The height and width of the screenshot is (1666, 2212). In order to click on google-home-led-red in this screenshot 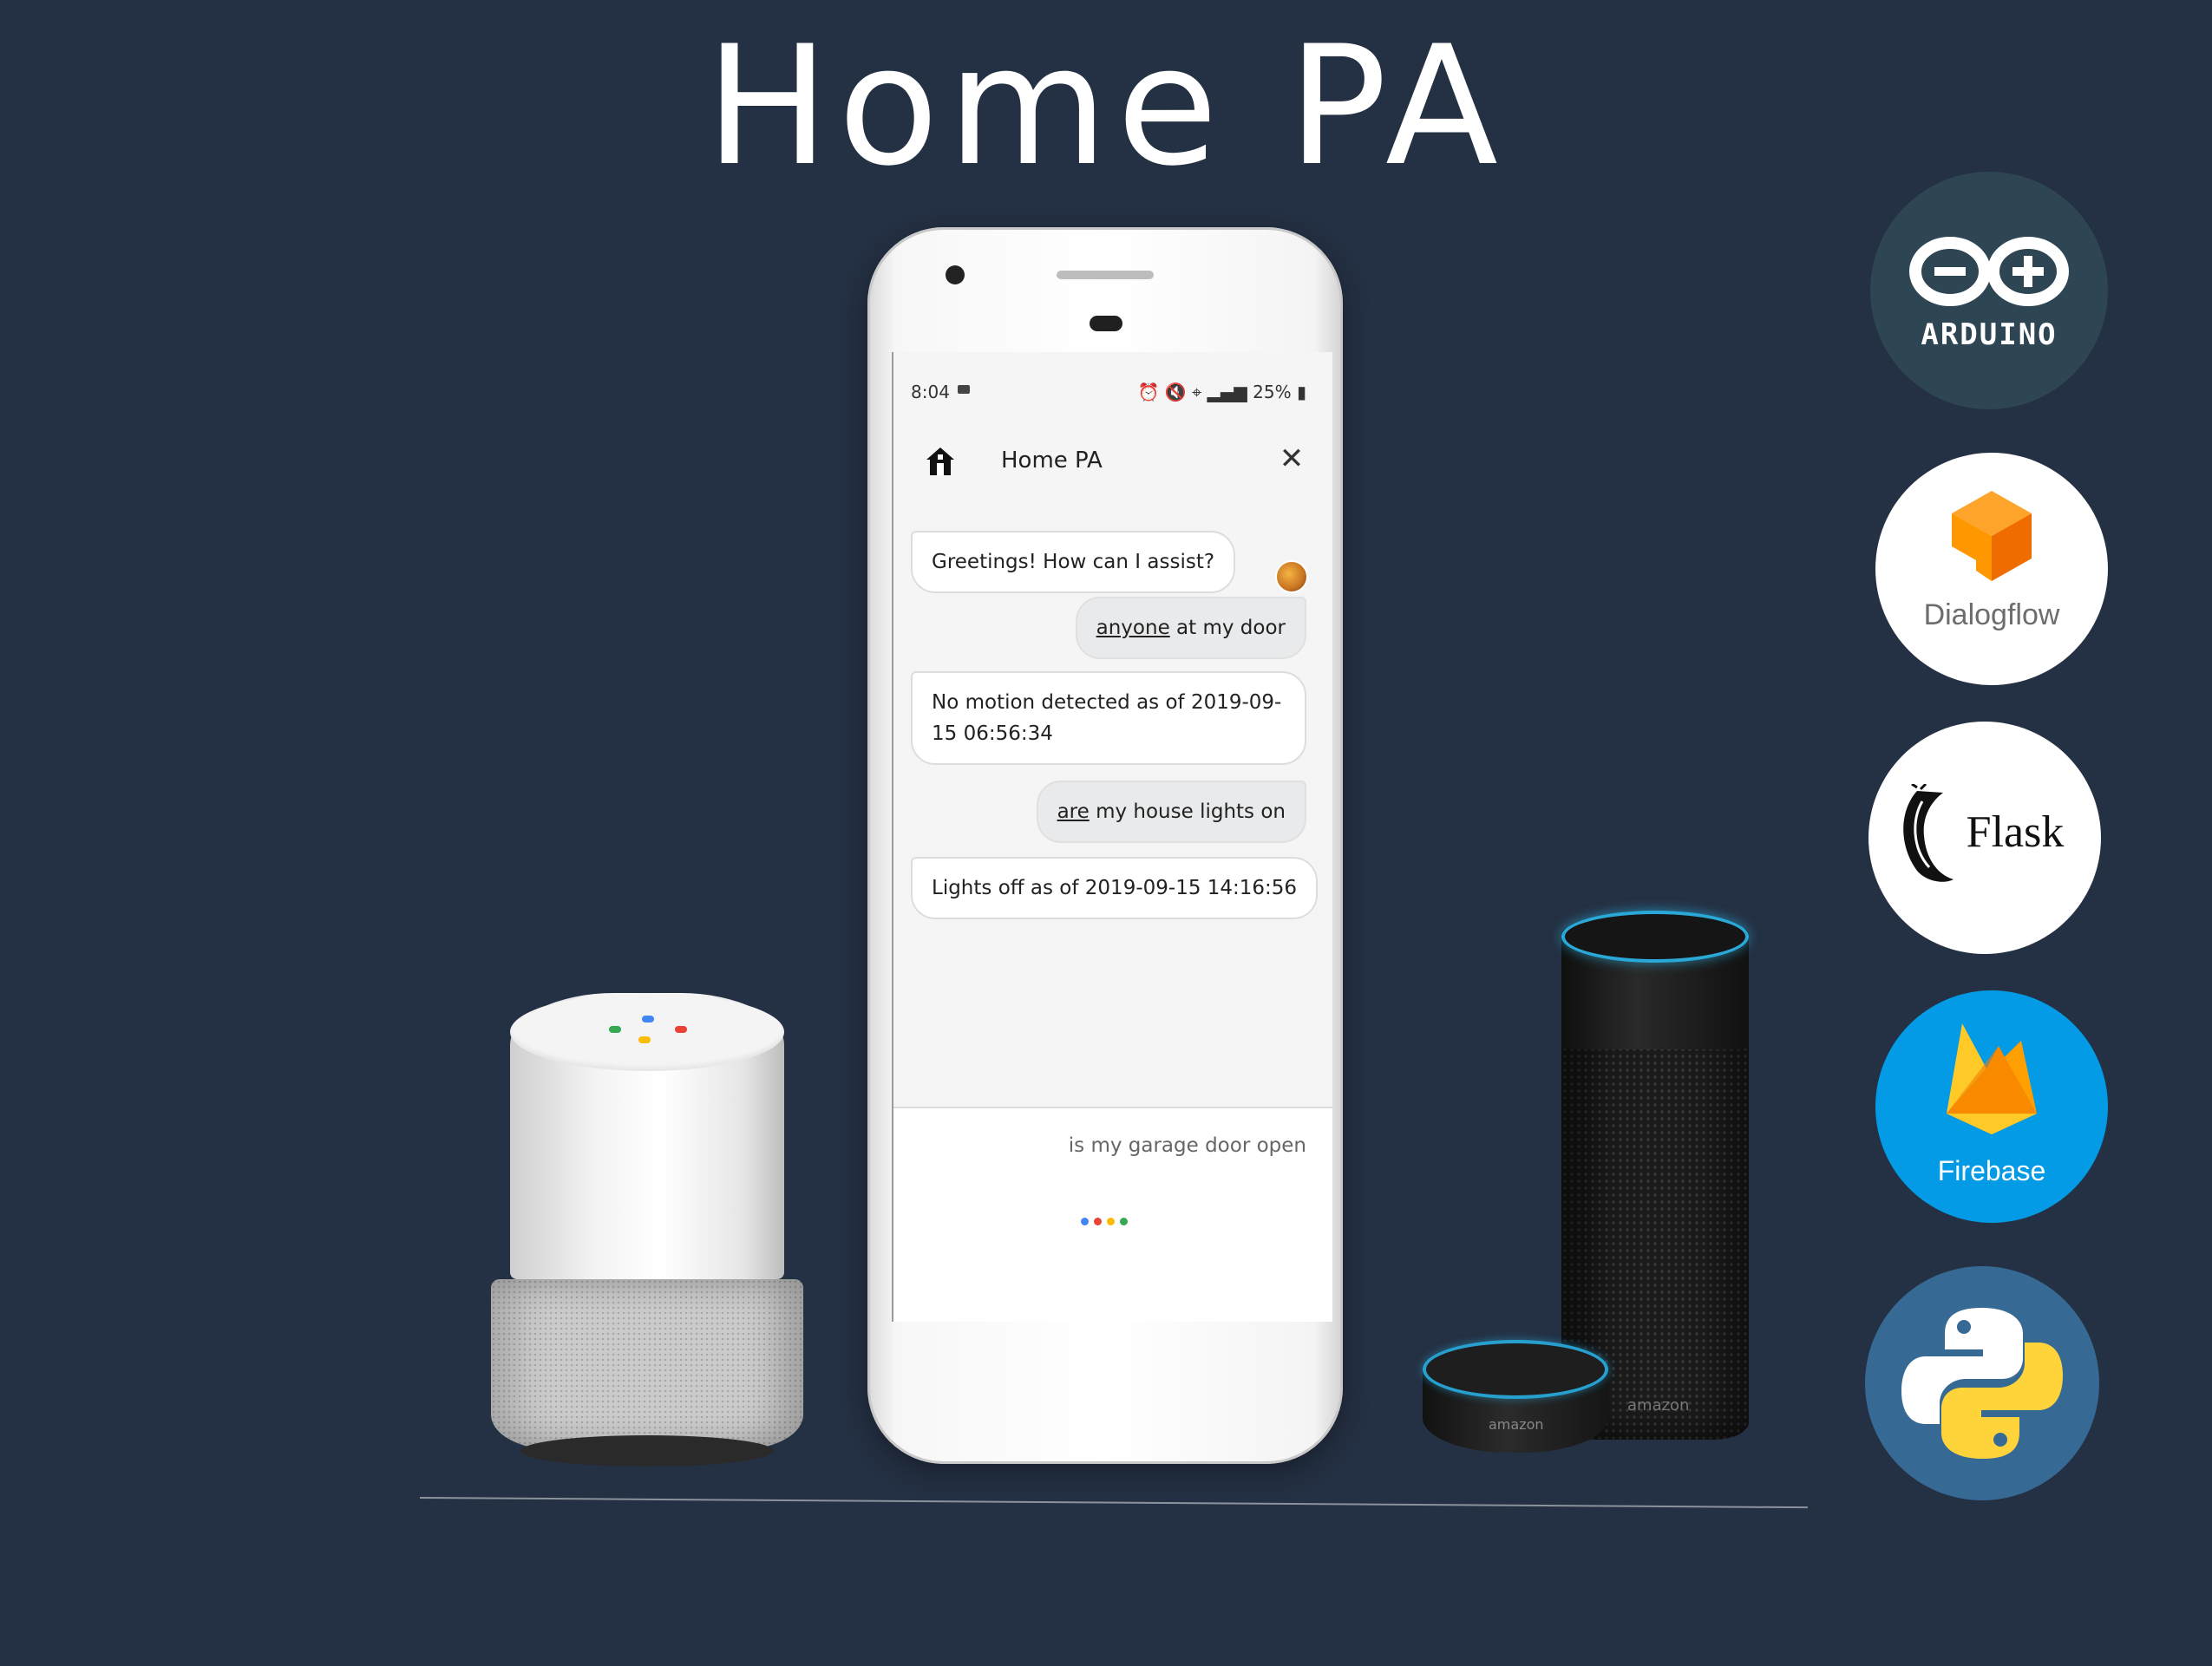, I will do `click(681, 1030)`.